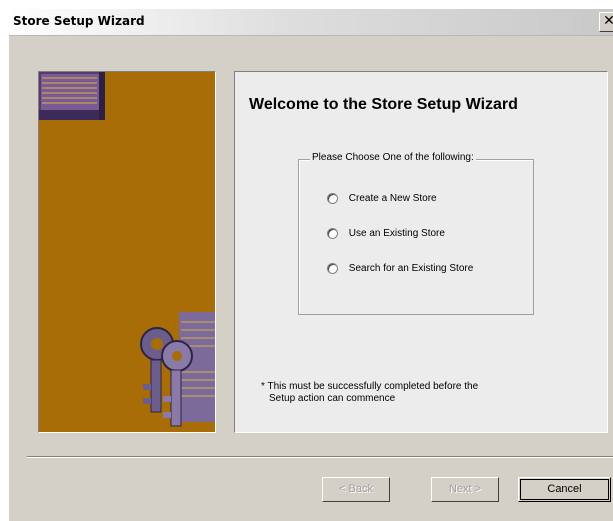 This screenshot has height=521, width=613. I want to click on next-button: Next >, so click(465, 489).